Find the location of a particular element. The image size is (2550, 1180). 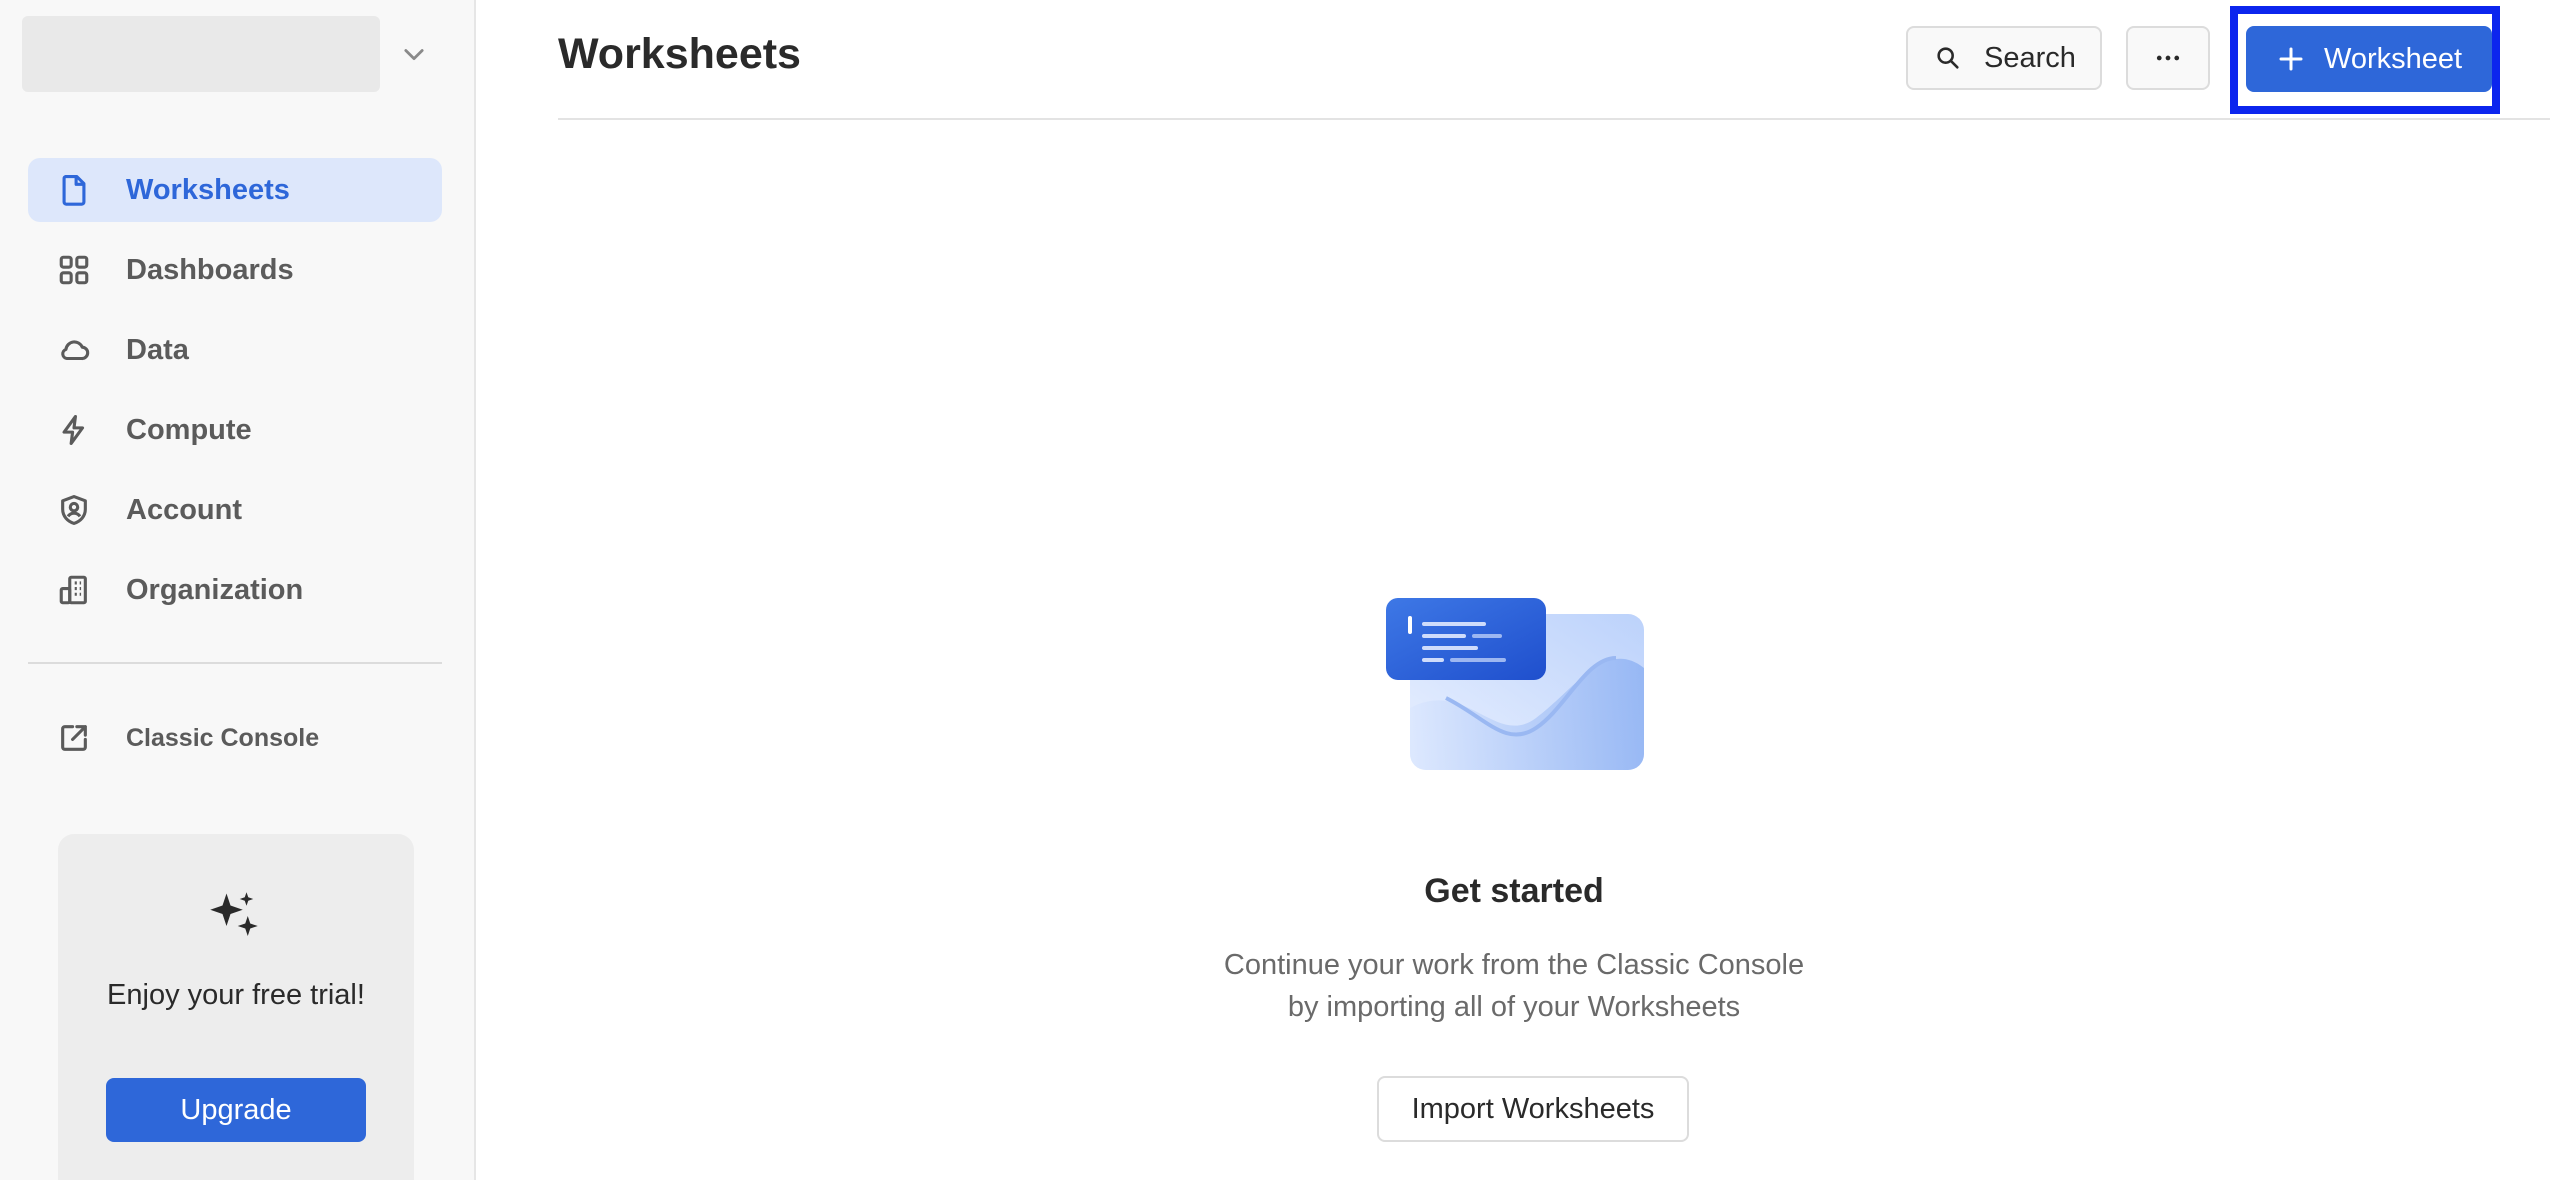

sidebar-item-label: Data is located at coordinates (157, 349).